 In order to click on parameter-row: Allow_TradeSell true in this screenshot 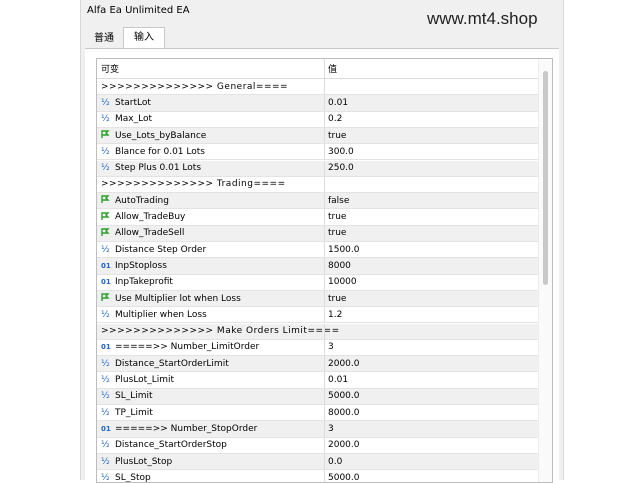, I will do `click(324, 233)`.